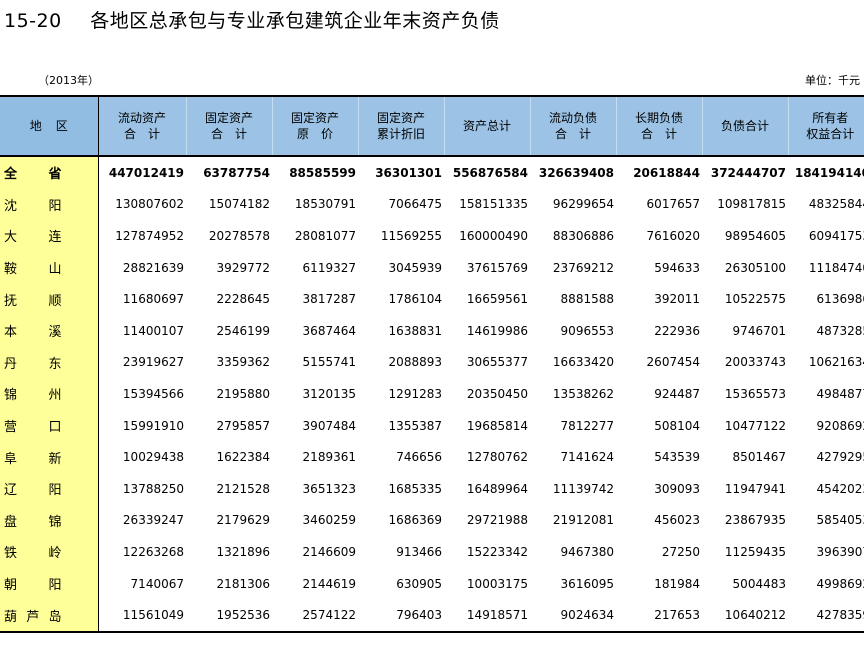  I want to click on value-cell: 5854053, so click(840, 520).